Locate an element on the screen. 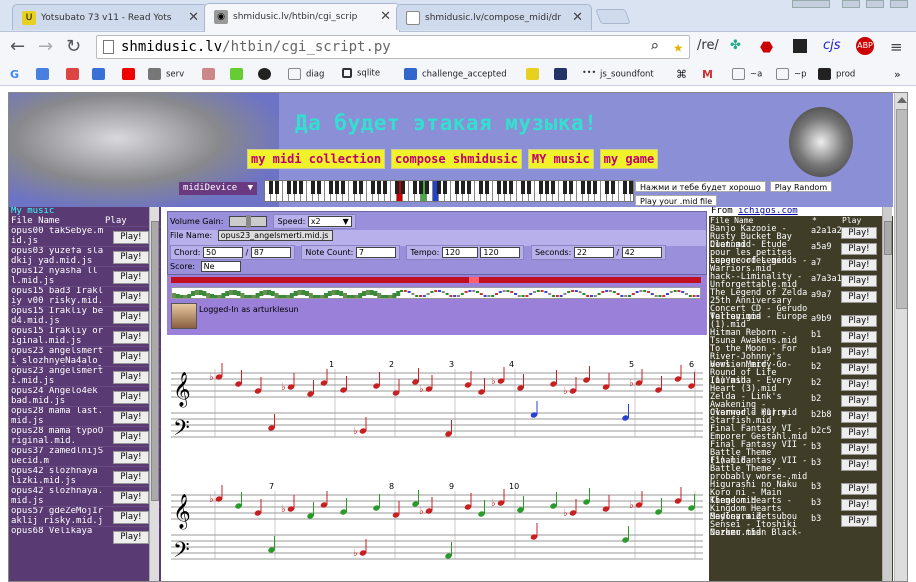 This screenshot has height=582, width=916. cjs-extension-icon: cjs is located at coordinates (832, 45).